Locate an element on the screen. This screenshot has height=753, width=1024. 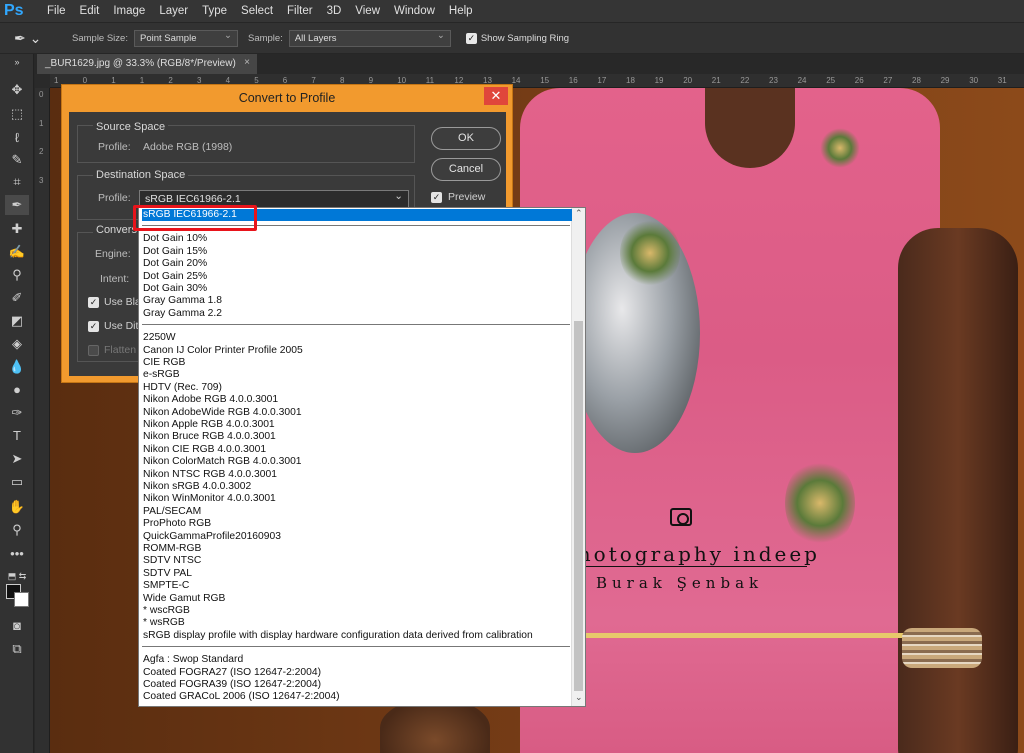
dropdown-item: Nikon ColorMatch RGB 4.0.0.3001 is located at coordinates (357, 462).